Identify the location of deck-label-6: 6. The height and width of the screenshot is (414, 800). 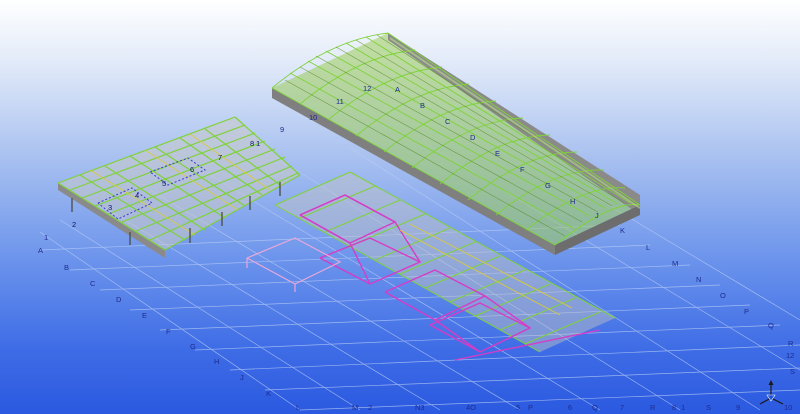
(192, 169).